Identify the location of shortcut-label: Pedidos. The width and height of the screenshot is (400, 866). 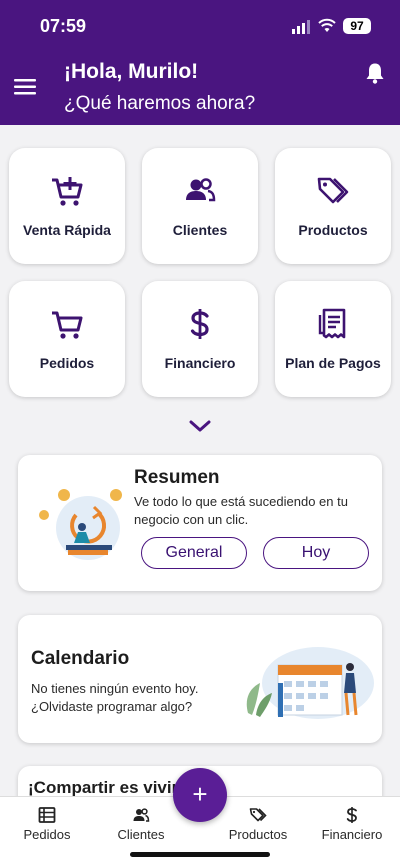
(67, 363).